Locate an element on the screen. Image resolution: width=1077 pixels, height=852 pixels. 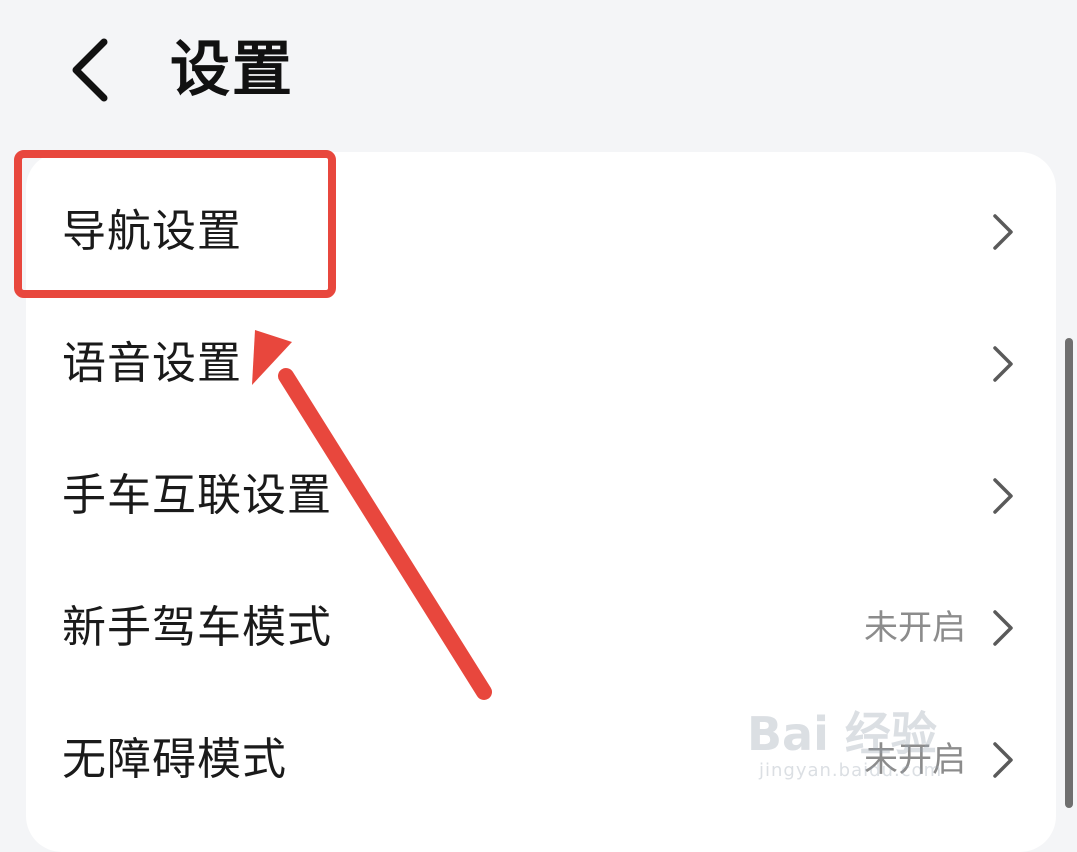
settings-item-navigation: 导航设置 is located at coordinates (541, 232).